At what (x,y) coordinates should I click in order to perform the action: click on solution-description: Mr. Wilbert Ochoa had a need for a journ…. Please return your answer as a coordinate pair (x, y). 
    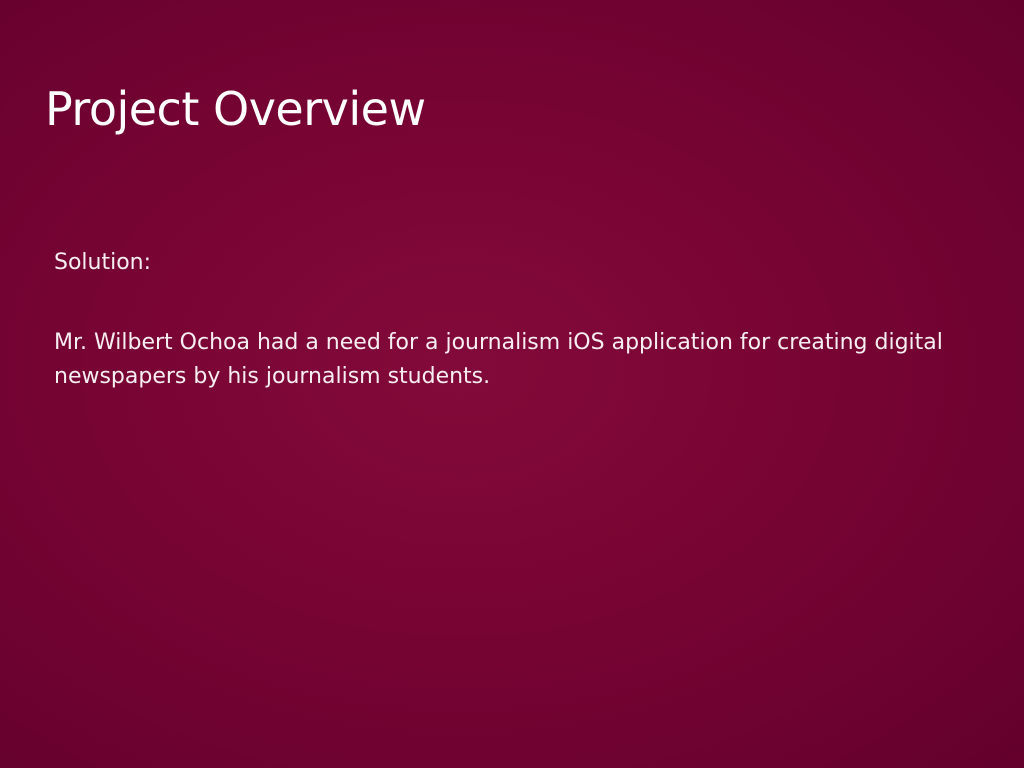
    Looking at the image, I should click on (498, 359).